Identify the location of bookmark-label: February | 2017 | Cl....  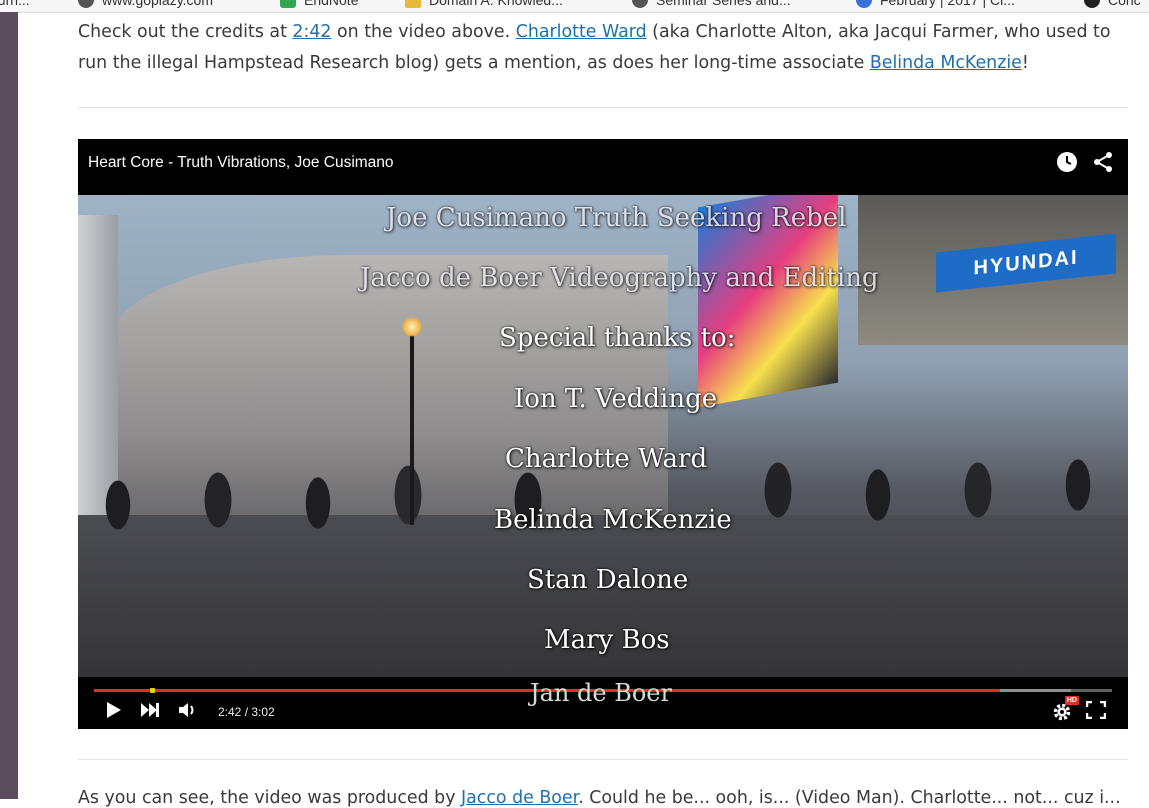
(947, 4).